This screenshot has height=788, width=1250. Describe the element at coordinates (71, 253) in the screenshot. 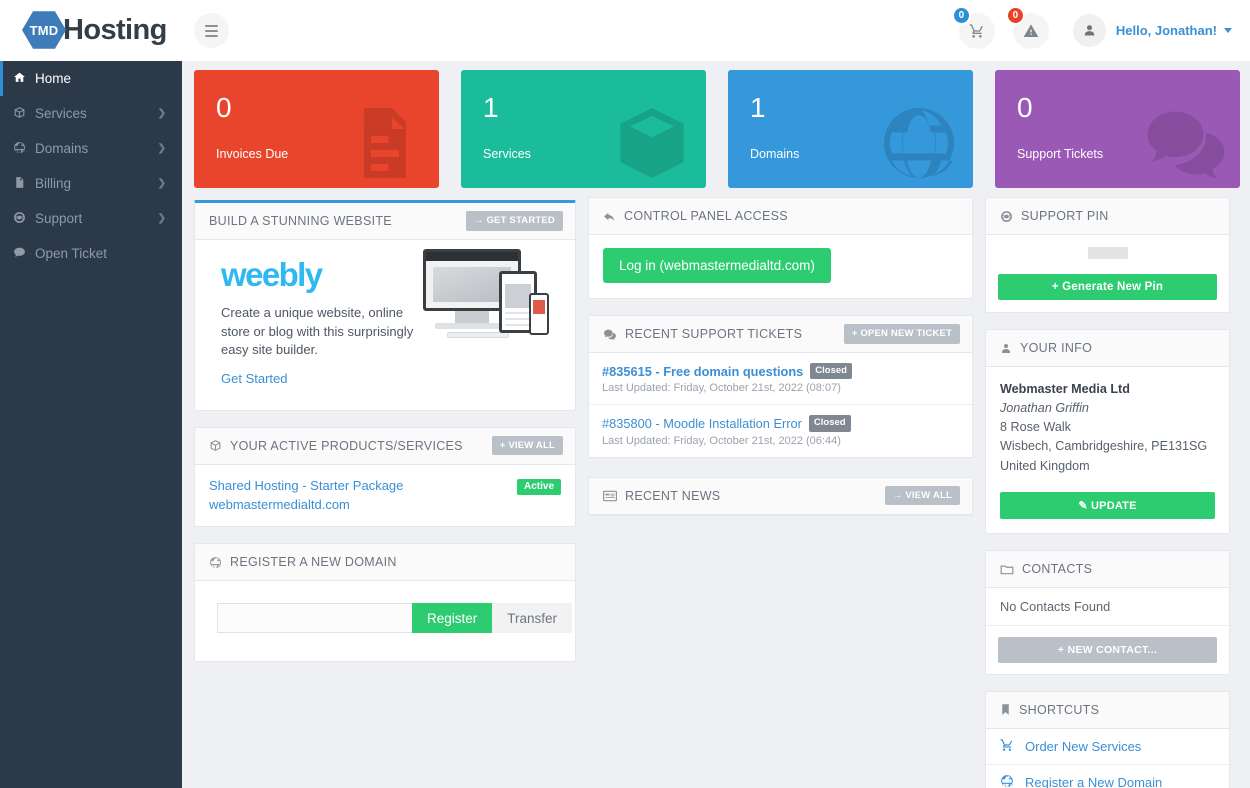

I see `sidebar-item-label: Open Ticket` at that location.